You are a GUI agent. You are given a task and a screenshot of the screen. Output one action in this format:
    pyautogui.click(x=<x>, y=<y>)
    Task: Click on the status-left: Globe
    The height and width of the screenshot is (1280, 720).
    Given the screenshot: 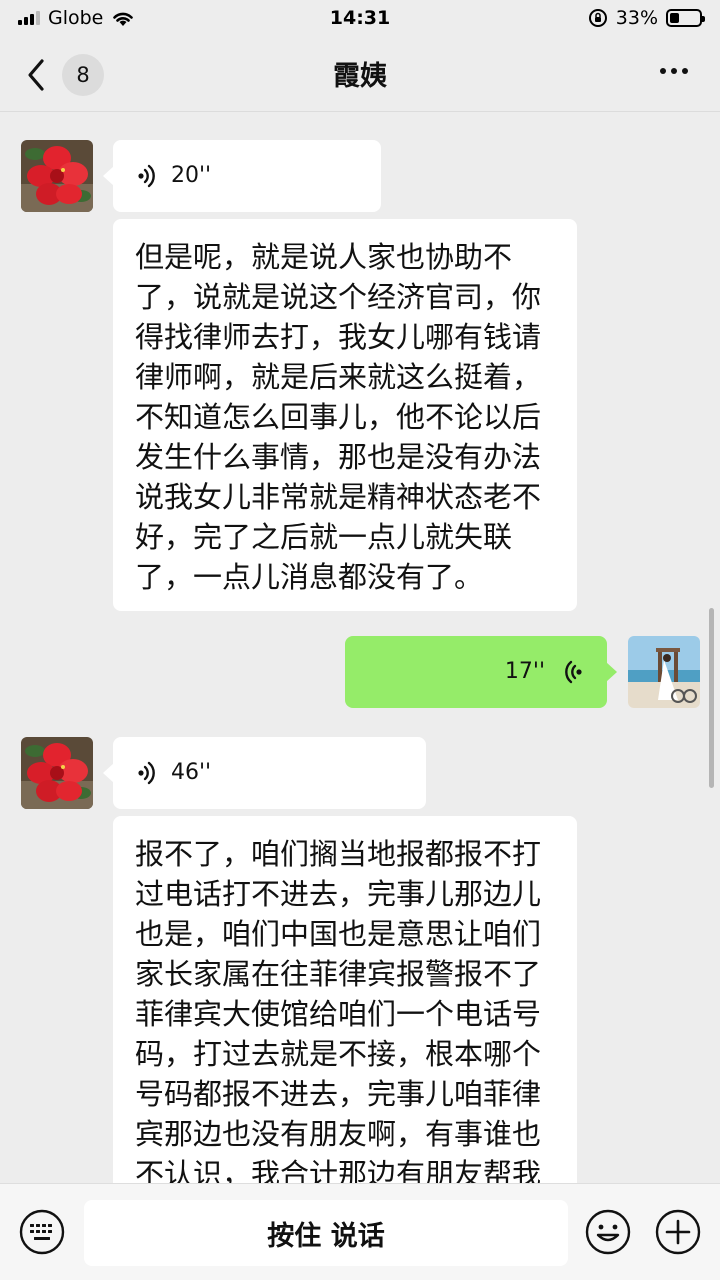 What is the action you would take?
    pyautogui.click(x=76, y=18)
    